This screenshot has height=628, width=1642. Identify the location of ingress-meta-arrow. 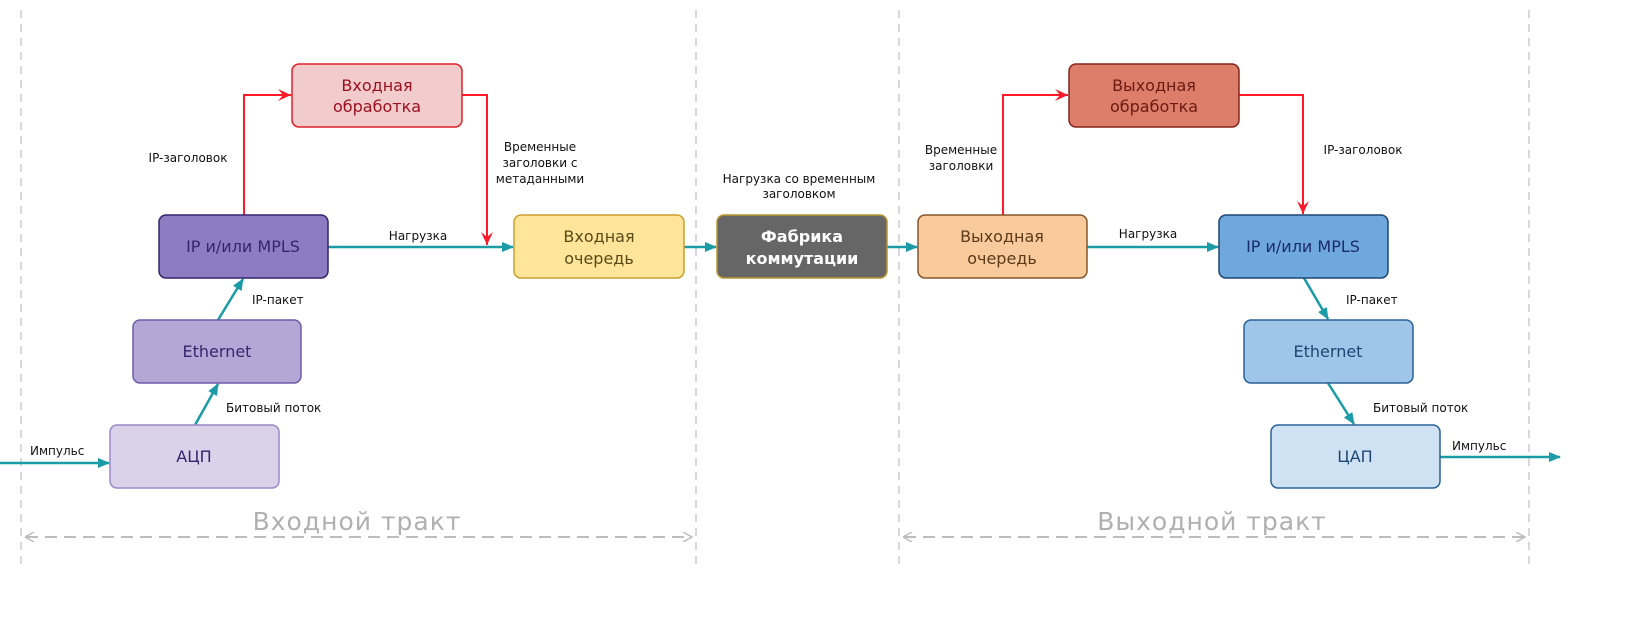
(477, 169).